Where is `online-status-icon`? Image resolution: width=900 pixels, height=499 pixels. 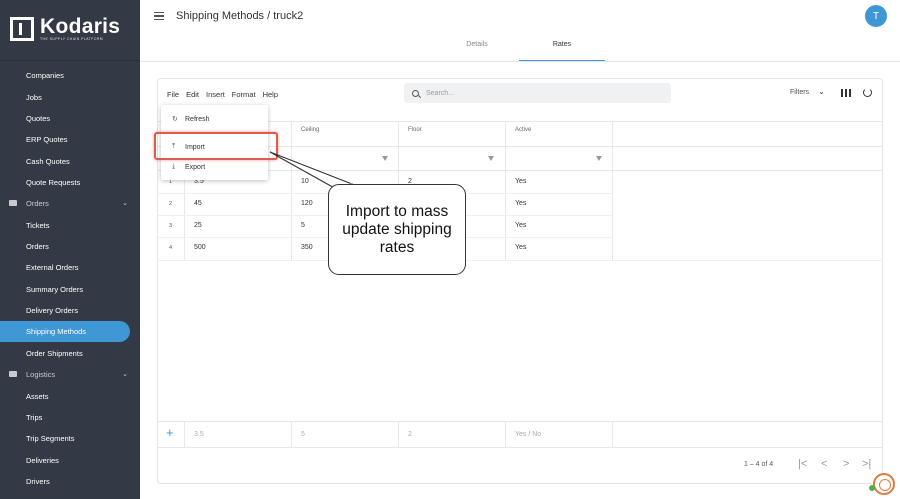 online-status-icon is located at coordinates (872, 488).